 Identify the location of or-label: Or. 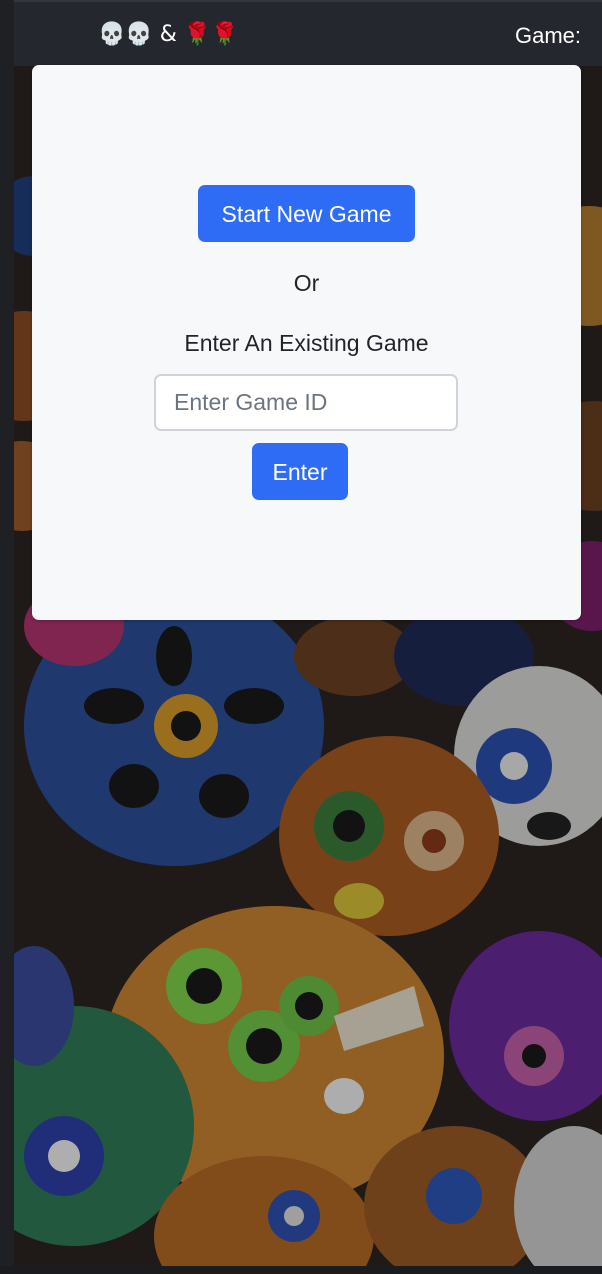
(306, 283).